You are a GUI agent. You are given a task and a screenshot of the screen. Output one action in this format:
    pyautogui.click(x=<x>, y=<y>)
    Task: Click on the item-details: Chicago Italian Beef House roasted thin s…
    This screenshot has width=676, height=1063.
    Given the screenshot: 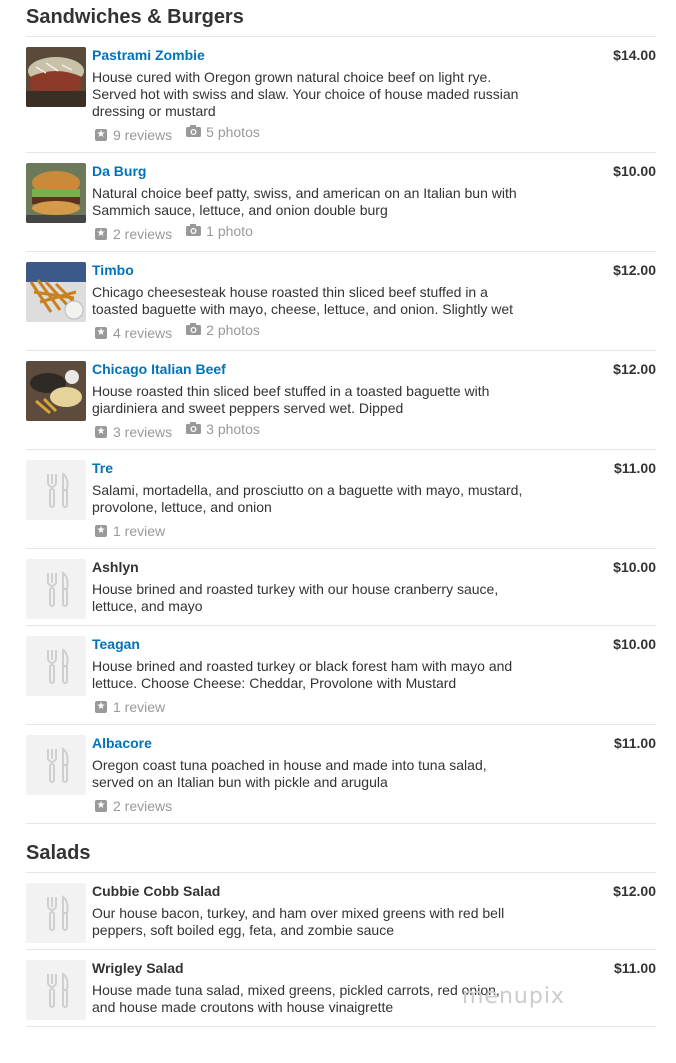 What is the action you would take?
    pyautogui.click(x=341, y=400)
    